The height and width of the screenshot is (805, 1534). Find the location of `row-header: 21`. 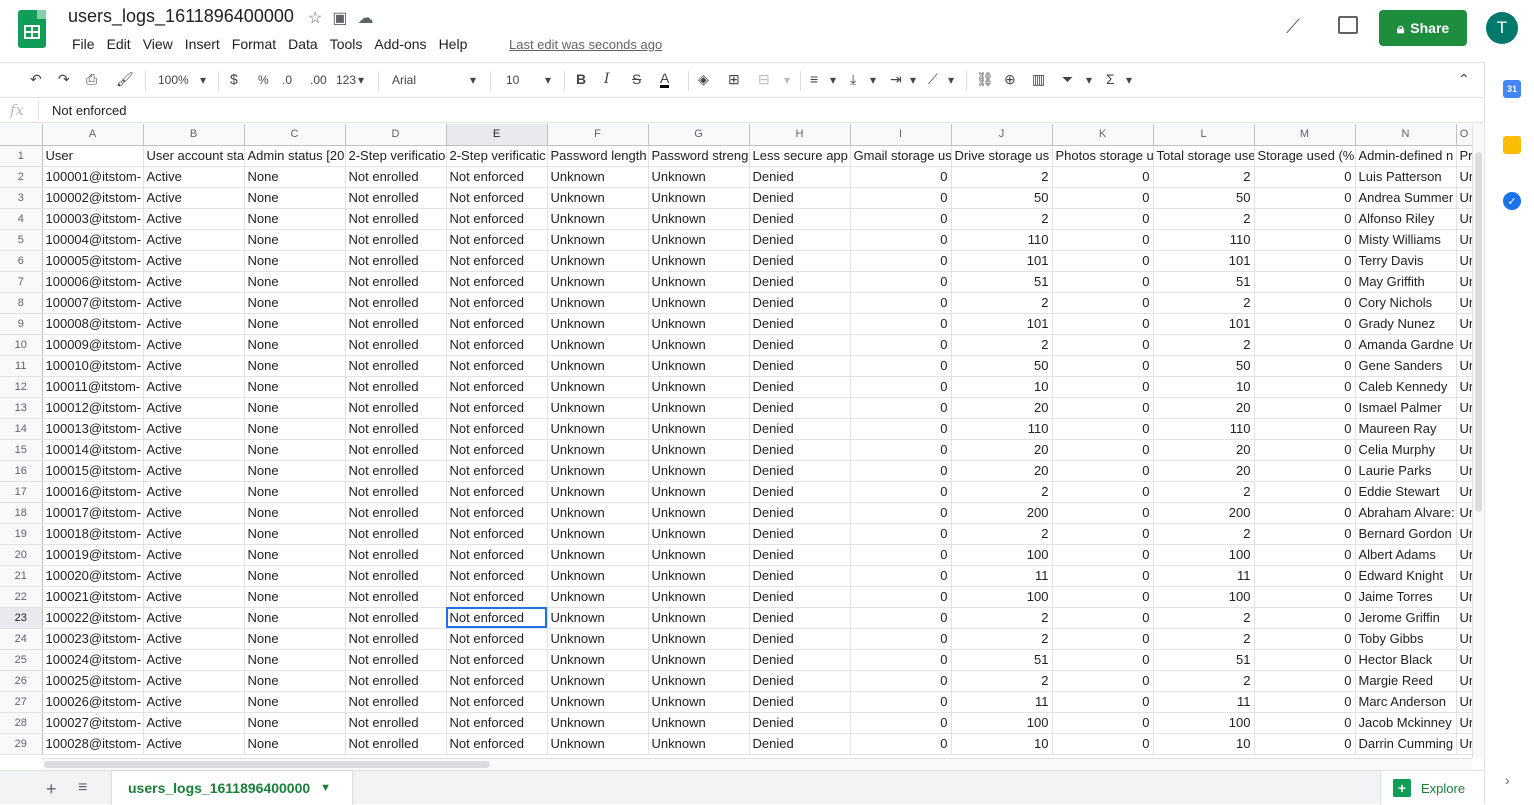

row-header: 21 is located at coordinates (21, 576).